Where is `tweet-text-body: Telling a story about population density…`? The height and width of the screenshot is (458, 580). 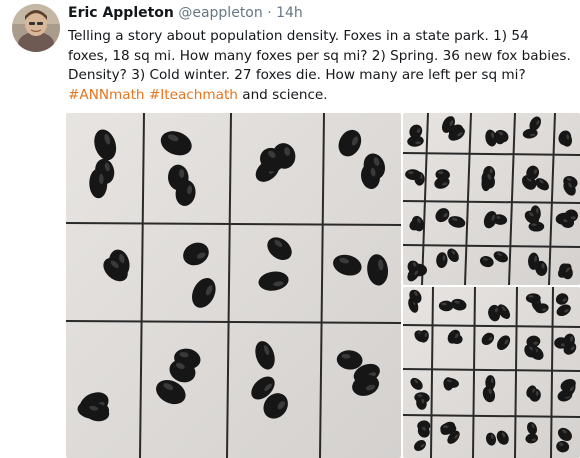 tweet-text-body: Telling a story about population density… is located at coordinates (319, 55).